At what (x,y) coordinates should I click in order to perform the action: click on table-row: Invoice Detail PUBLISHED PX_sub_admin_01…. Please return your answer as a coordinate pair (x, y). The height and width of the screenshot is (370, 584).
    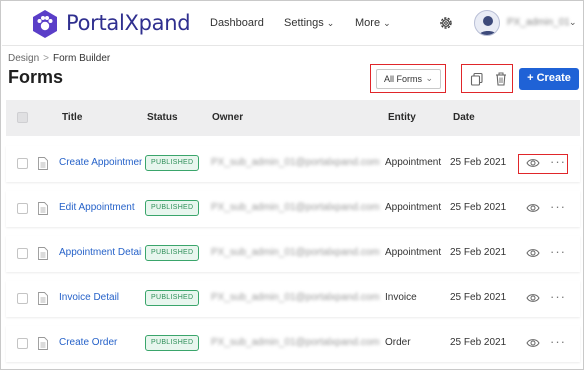
    Looking at the image, I should click on (293, 299).